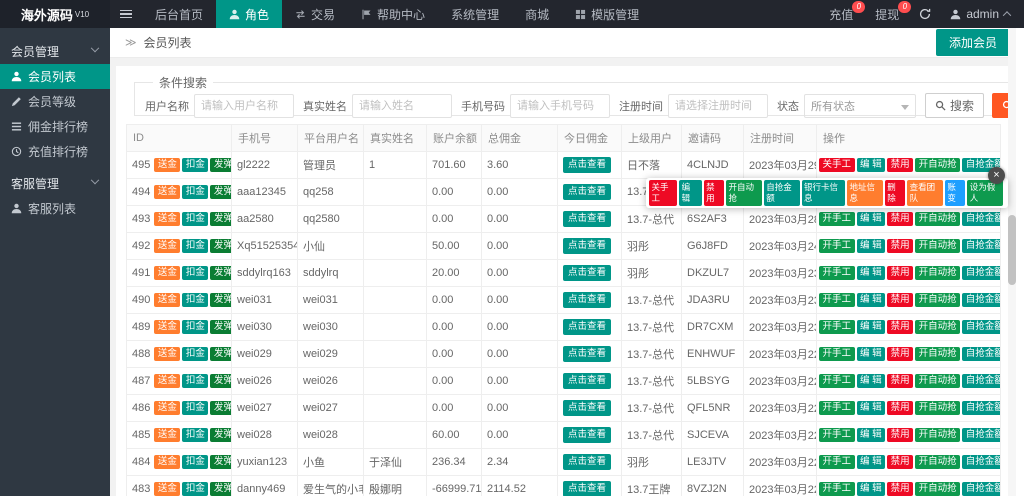 The height and width of the screenshot is (496, 1024). Describe the element at coordinates (713, 193) in the screenshot. I see `popup-action-3: 禁用` at that location.